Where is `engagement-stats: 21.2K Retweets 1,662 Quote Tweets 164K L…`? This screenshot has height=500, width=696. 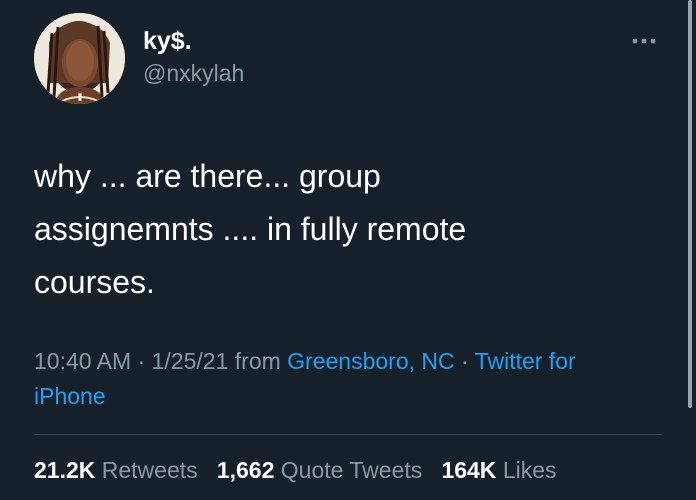 engagement-stats: 21.2K Retweets 1,662 Quote Tweets 164K L… is located at coordinates (295, 470).